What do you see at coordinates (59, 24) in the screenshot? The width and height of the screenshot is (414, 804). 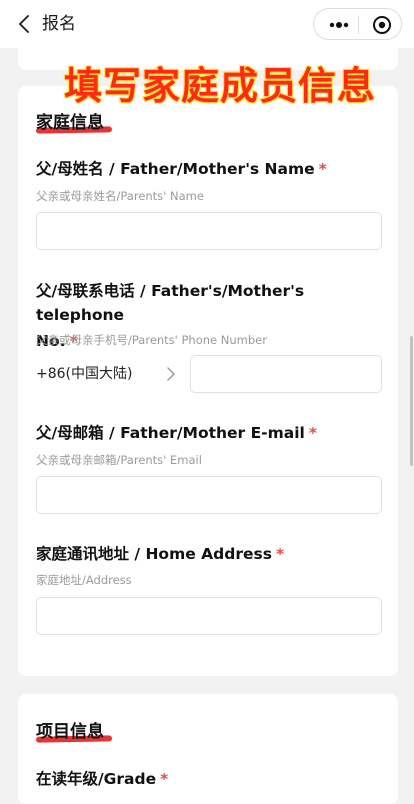 I see `page-title: 报名` at bounding box center [59, 24].